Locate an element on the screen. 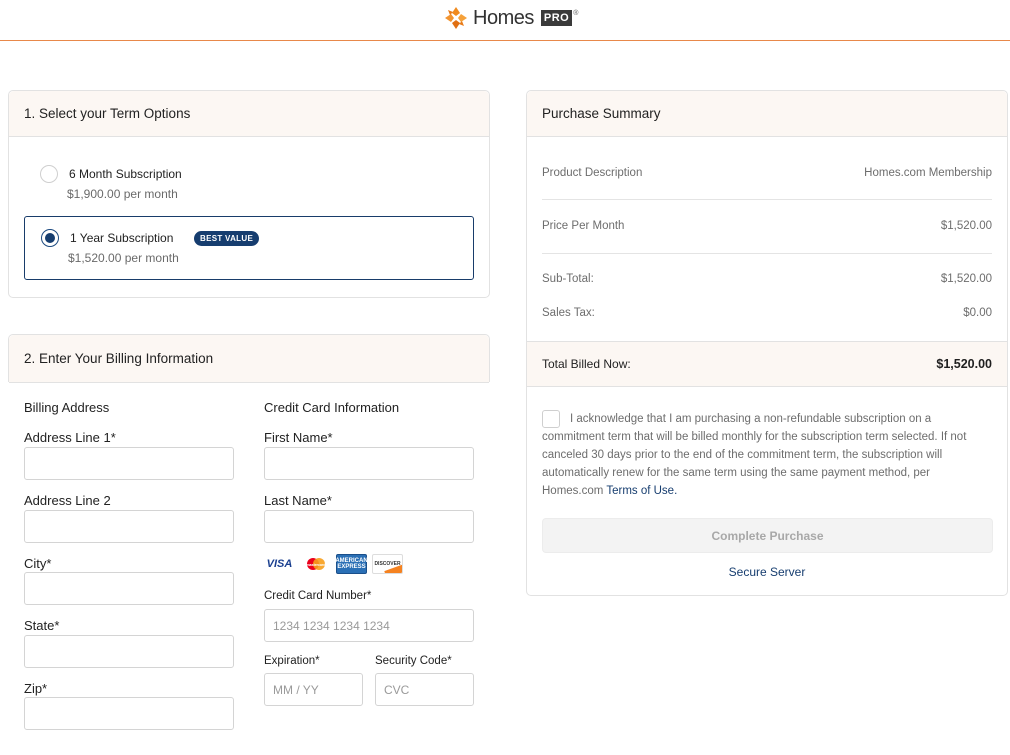  security-code-label: Security Code* is located at coordinates (413, 661).